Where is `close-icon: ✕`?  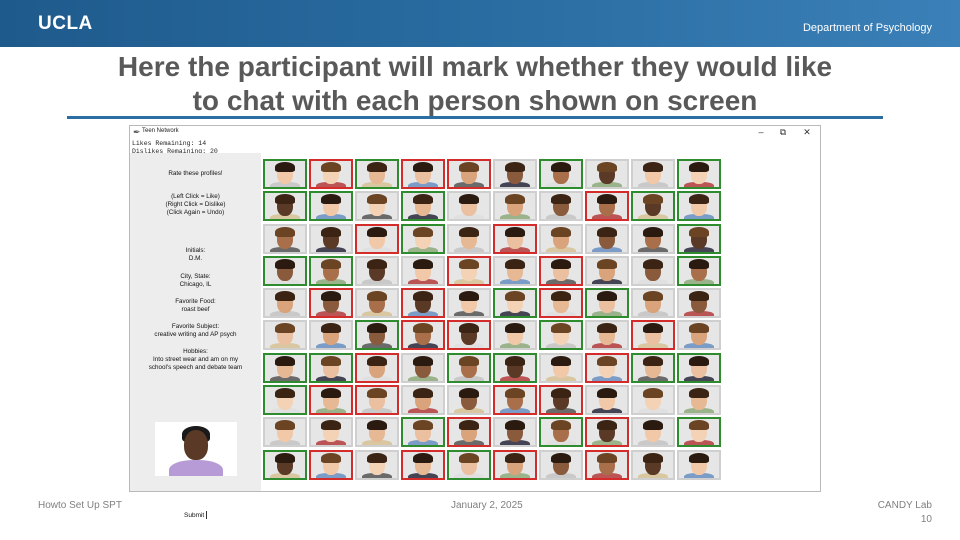 close-icon: ✕ is located at coordinates (807, 132).